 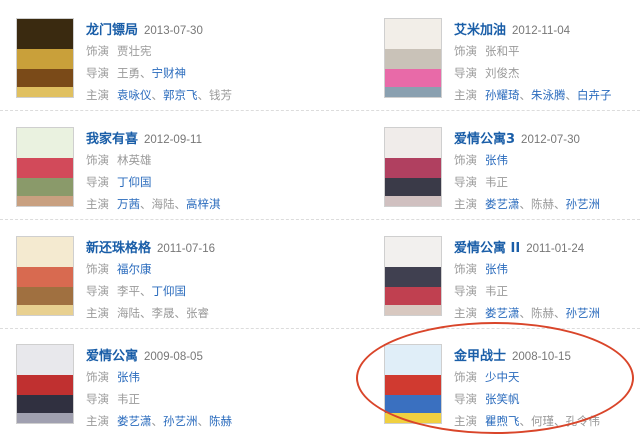 I want to click on movie-card: 金甲战士 2008-10-15 饰演 少中天 导演 张笑帆 主演 瞿煦飞、何瑾、孔令伟, so click(x=504, y=390).